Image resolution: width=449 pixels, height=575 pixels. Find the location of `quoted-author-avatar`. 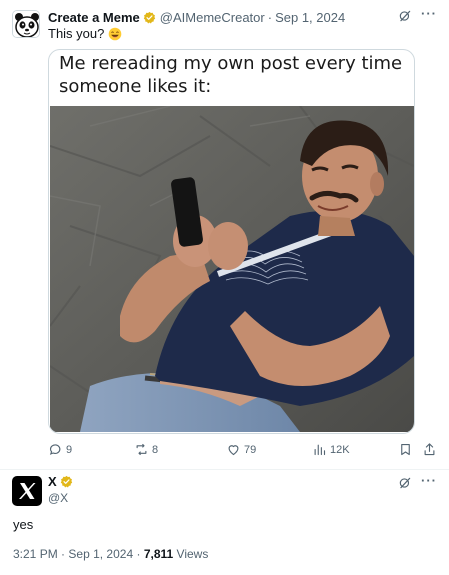

quoted-author-avatar is located at coordinates (26, 24).